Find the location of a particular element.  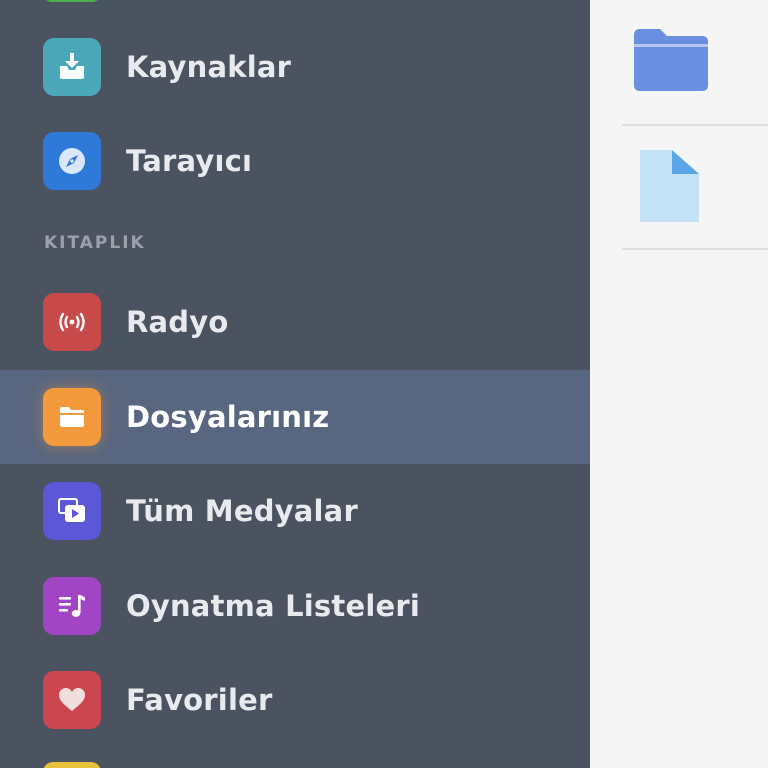

sidebar-item-label: Dosyalarınız is located at coordinates (228, 417).